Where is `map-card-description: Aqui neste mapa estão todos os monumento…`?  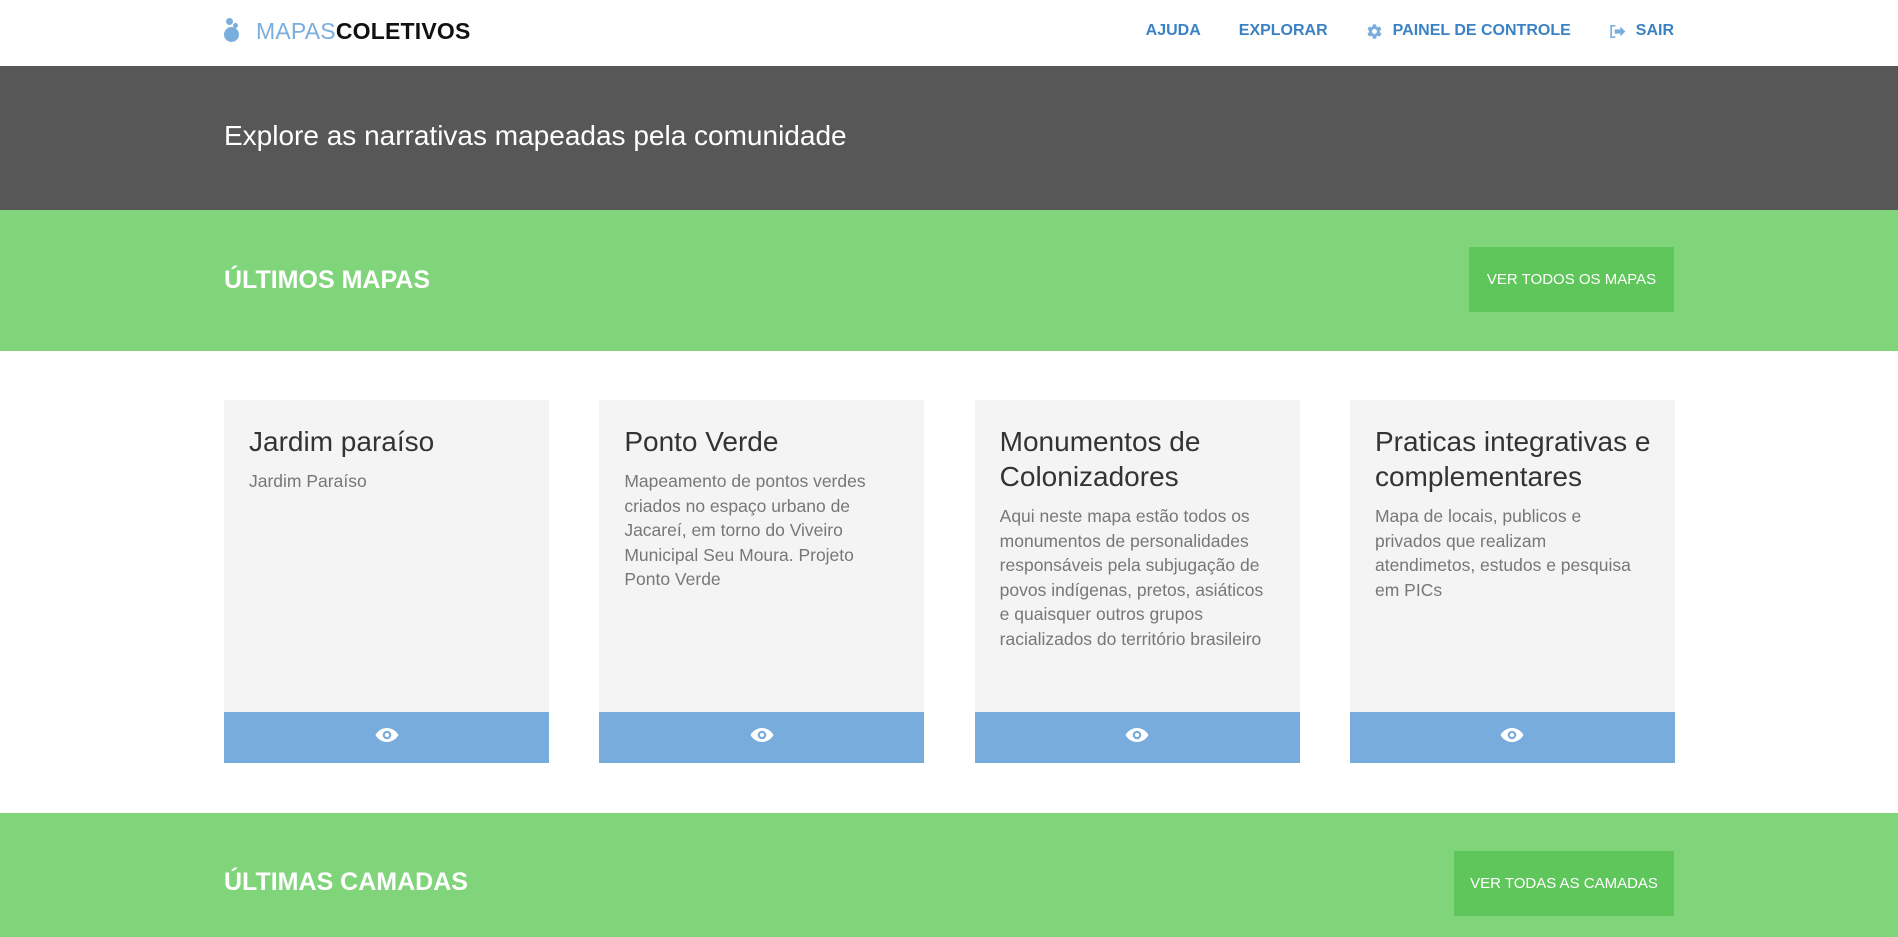
map-card-description: Aqui neste mapa estão todos os monumento… is located at coordinates (1131, 577).